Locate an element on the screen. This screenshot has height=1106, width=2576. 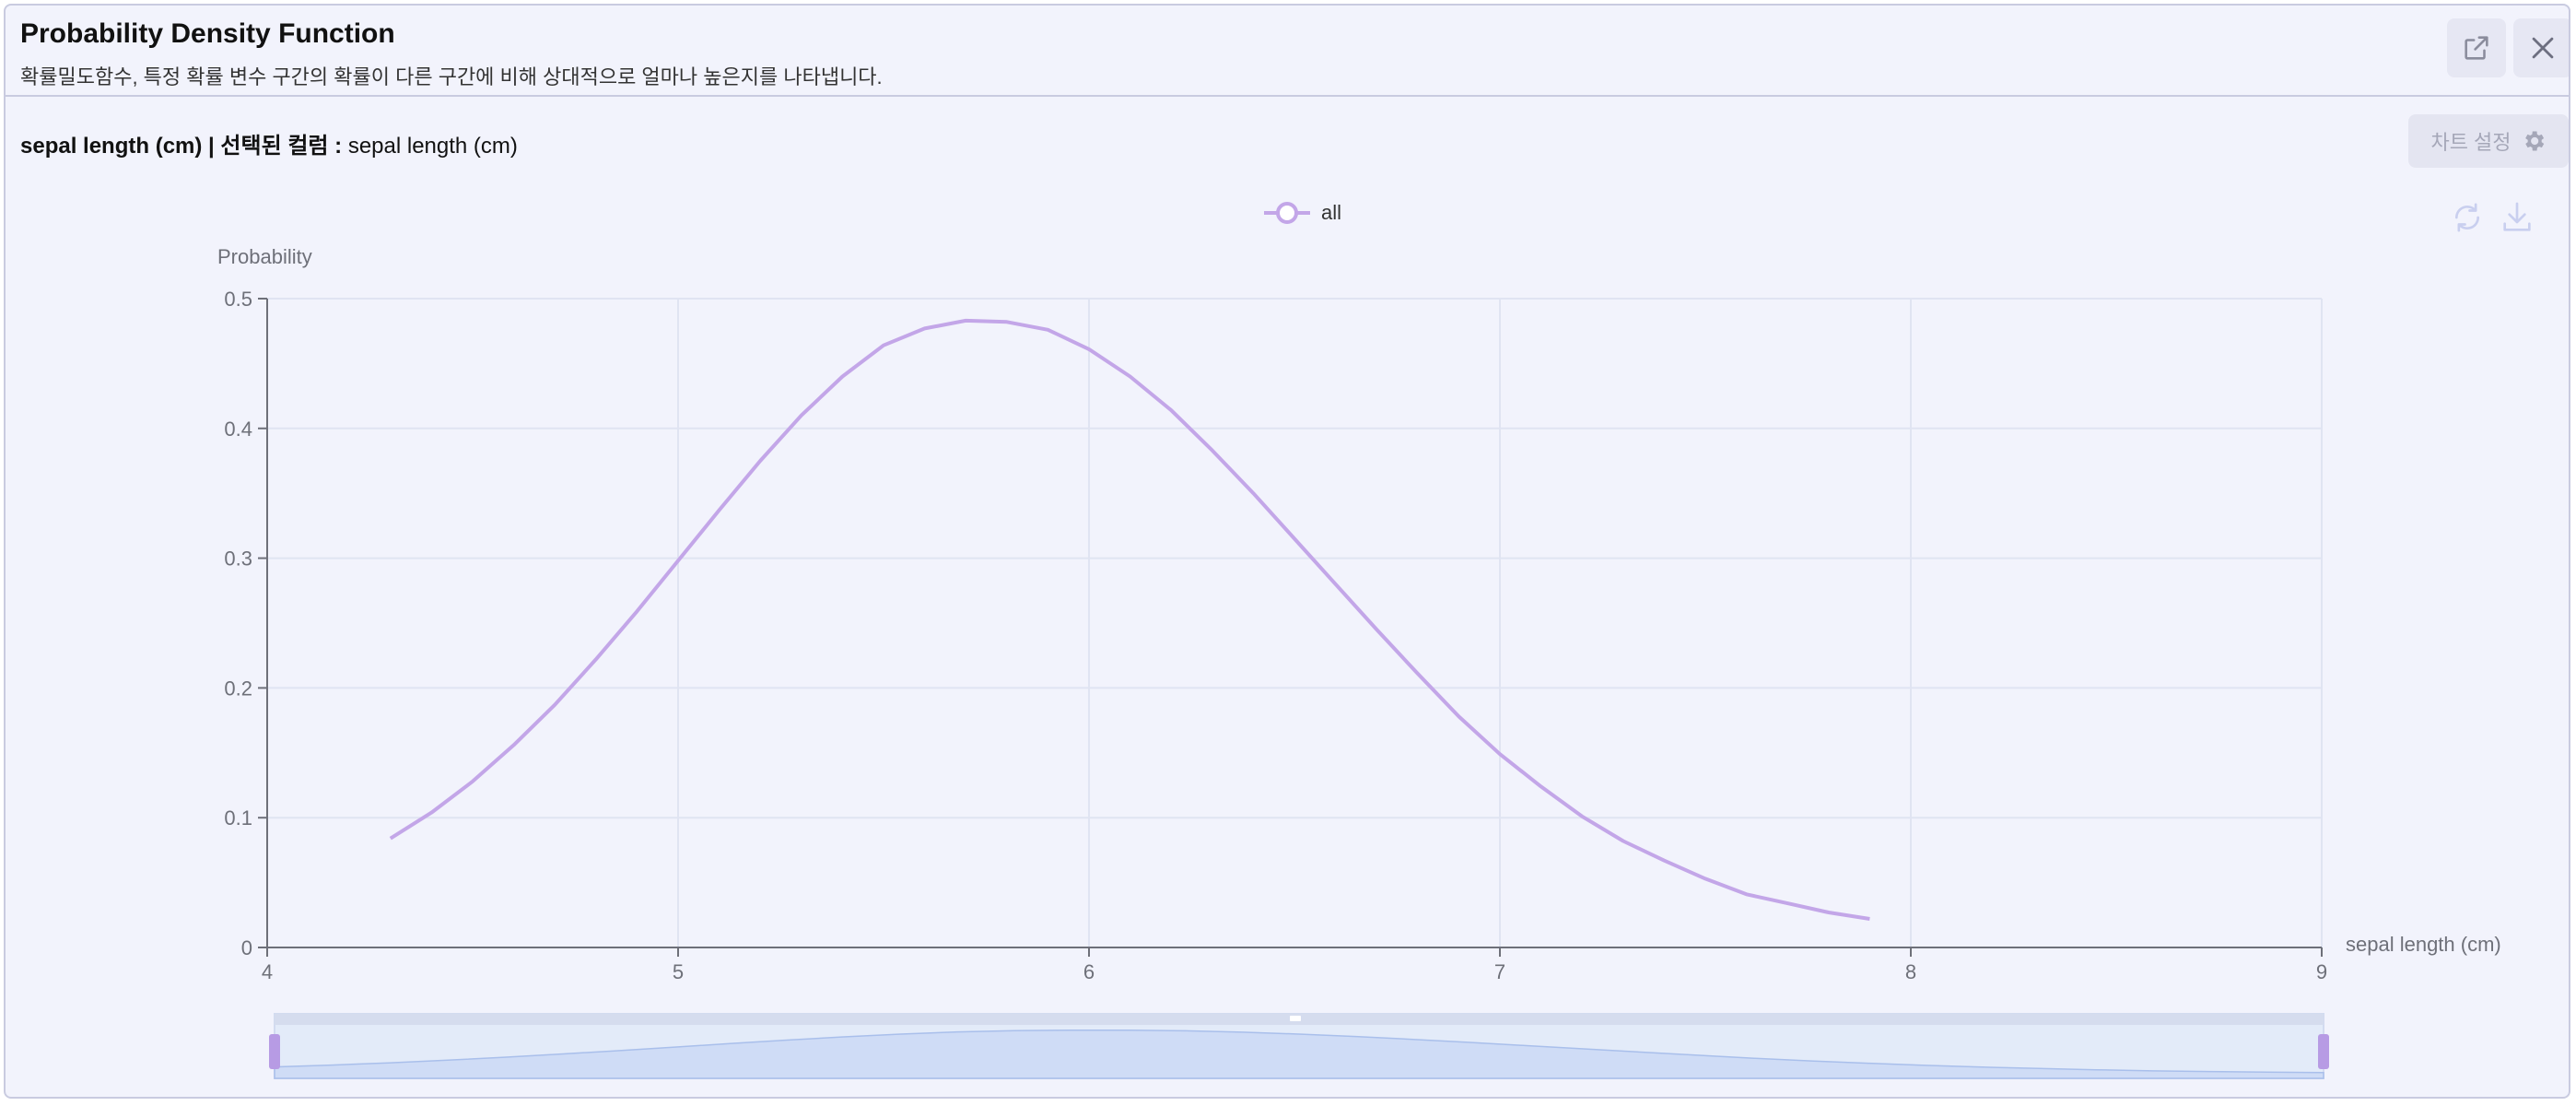
y-tick-label: 0.5 is located at coordinates (238, 299).